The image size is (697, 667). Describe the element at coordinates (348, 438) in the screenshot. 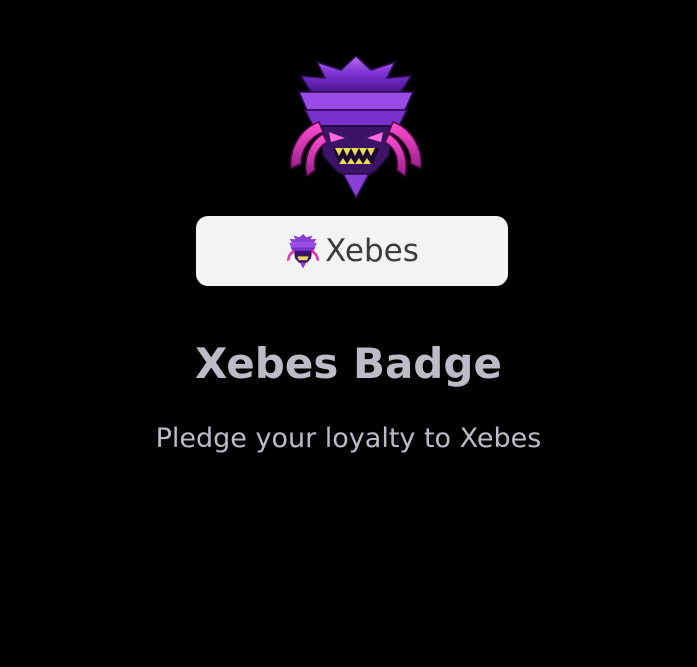

I see `badge-description: Pledge your loyalty to Xebes` at that location.